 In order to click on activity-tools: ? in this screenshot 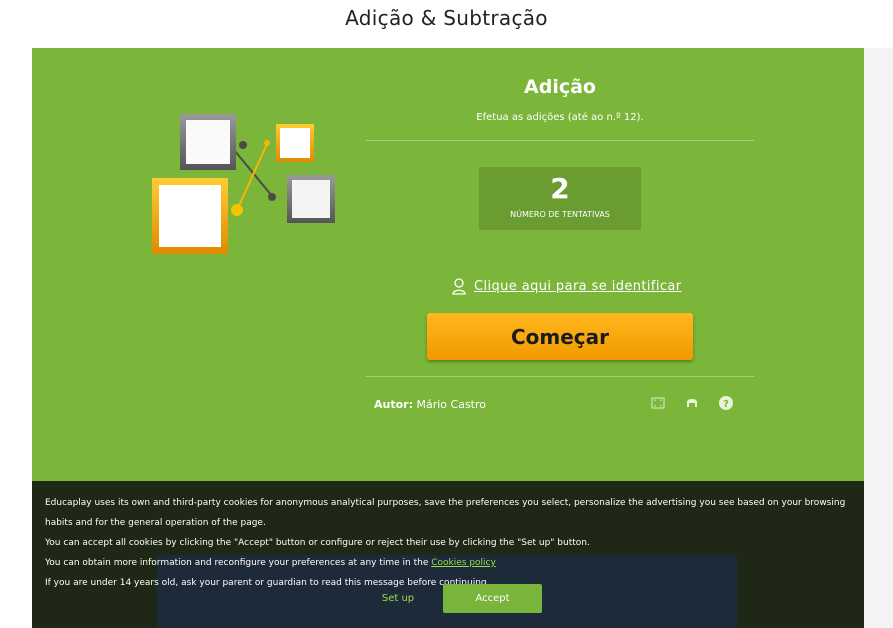, I will do `click(692, 403)`.